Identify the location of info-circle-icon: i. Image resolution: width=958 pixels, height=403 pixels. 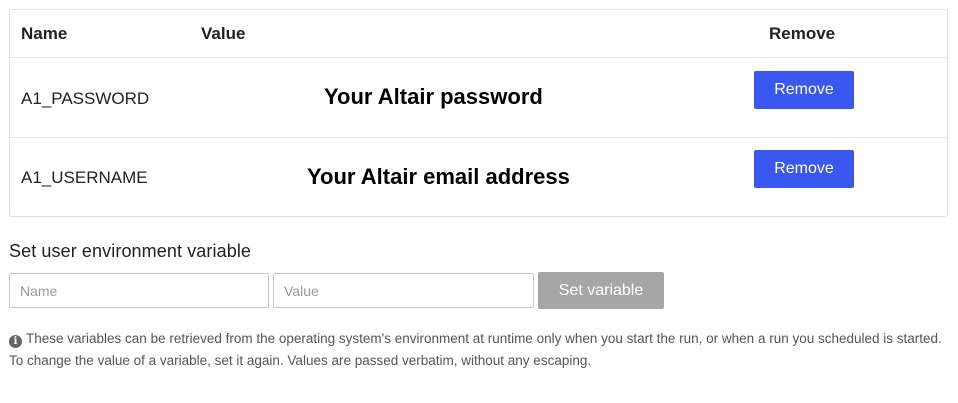
(15, 341).